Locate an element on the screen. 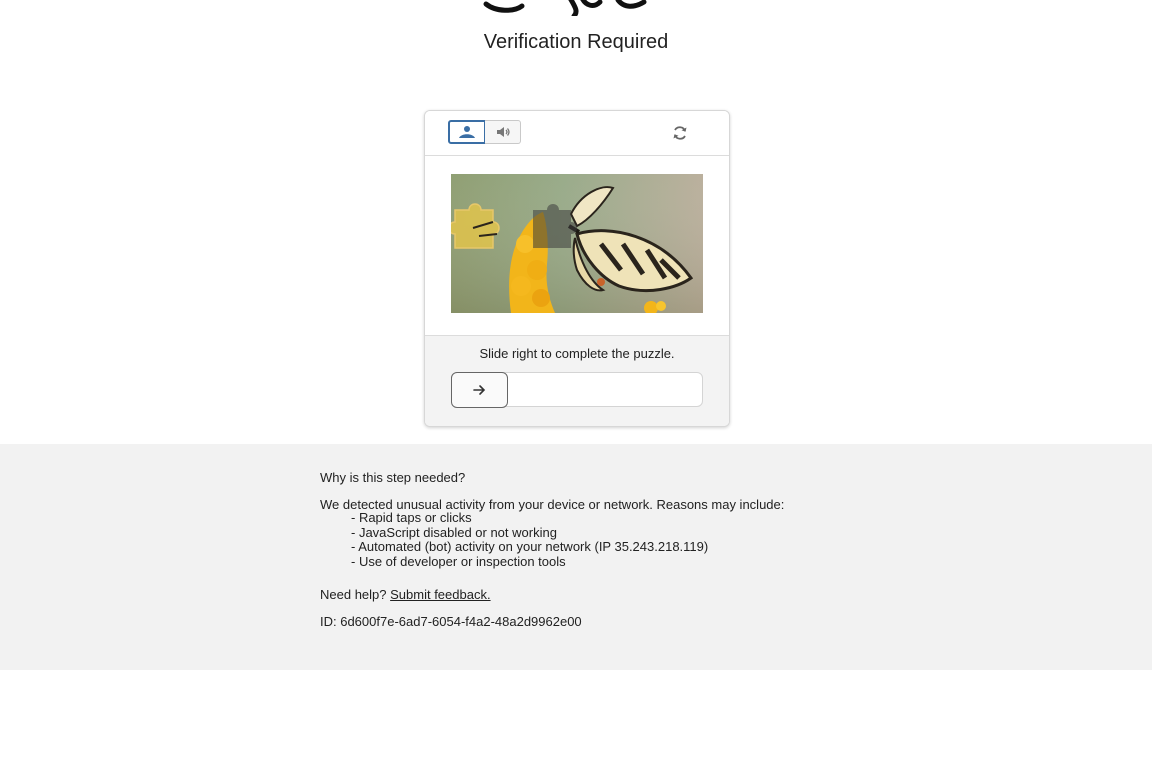 The image size is (1152, 768). refresh-icon is located at coordinates (680, 133).